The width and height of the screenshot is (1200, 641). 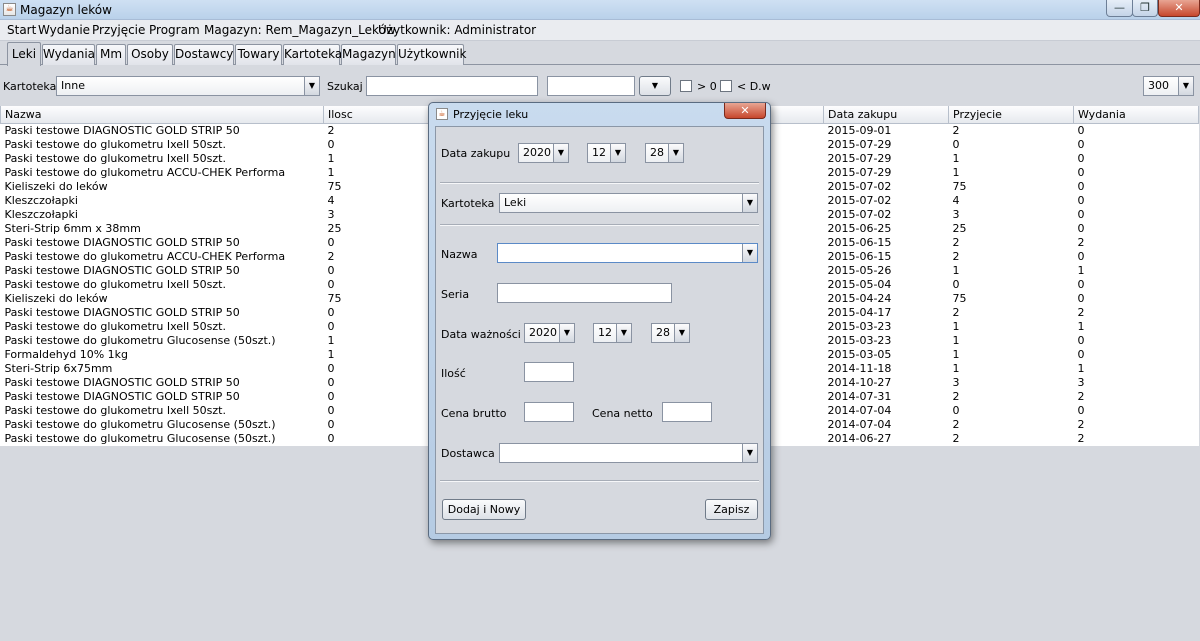 I want to click on tab-magazyn: Magazyn, so click(x=368, y=54).